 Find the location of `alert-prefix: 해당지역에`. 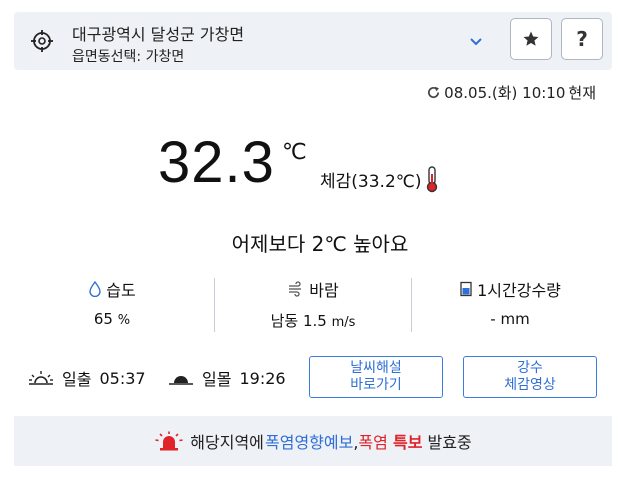

alert-prefix: 해당지역에 is located at coordinates (227, 442).